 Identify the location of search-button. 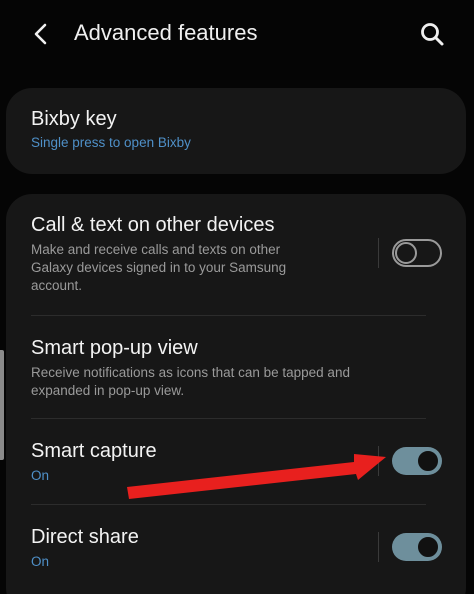
(432, 34).